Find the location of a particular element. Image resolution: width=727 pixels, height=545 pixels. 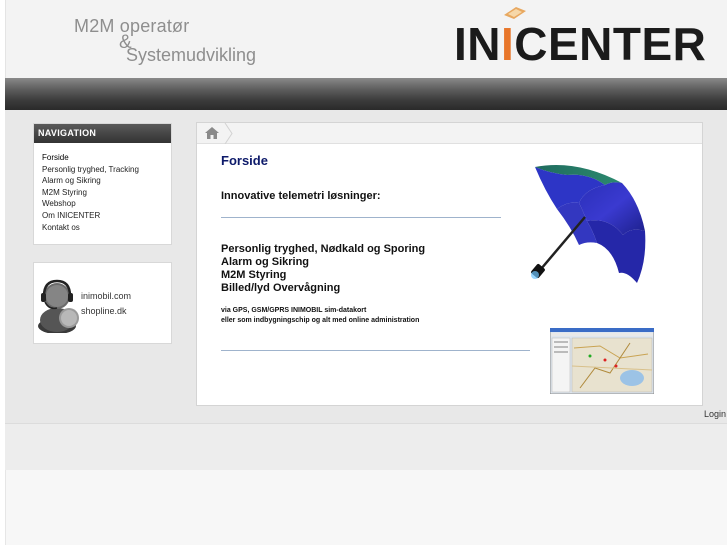

site-header: M2M operatør & Systemudvikling INICENTER is located at coordinates (366, 39).